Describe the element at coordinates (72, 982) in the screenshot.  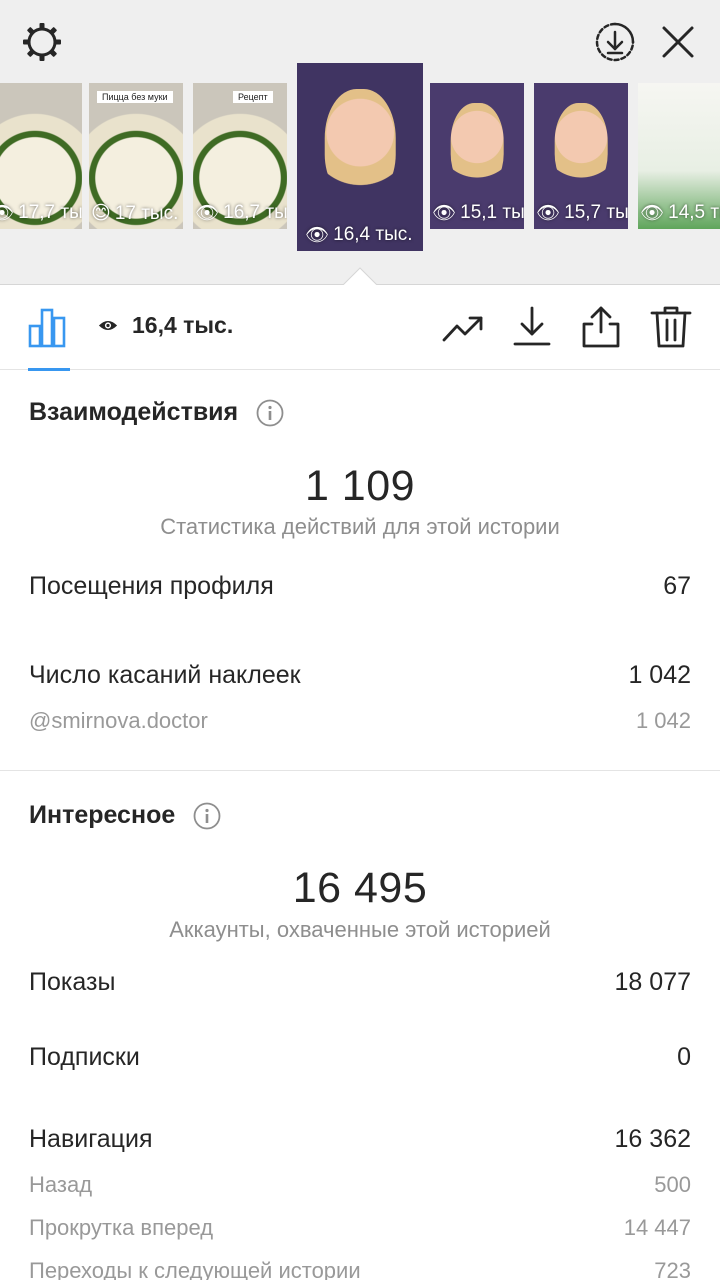
I see `row-label: Показы` at that location.